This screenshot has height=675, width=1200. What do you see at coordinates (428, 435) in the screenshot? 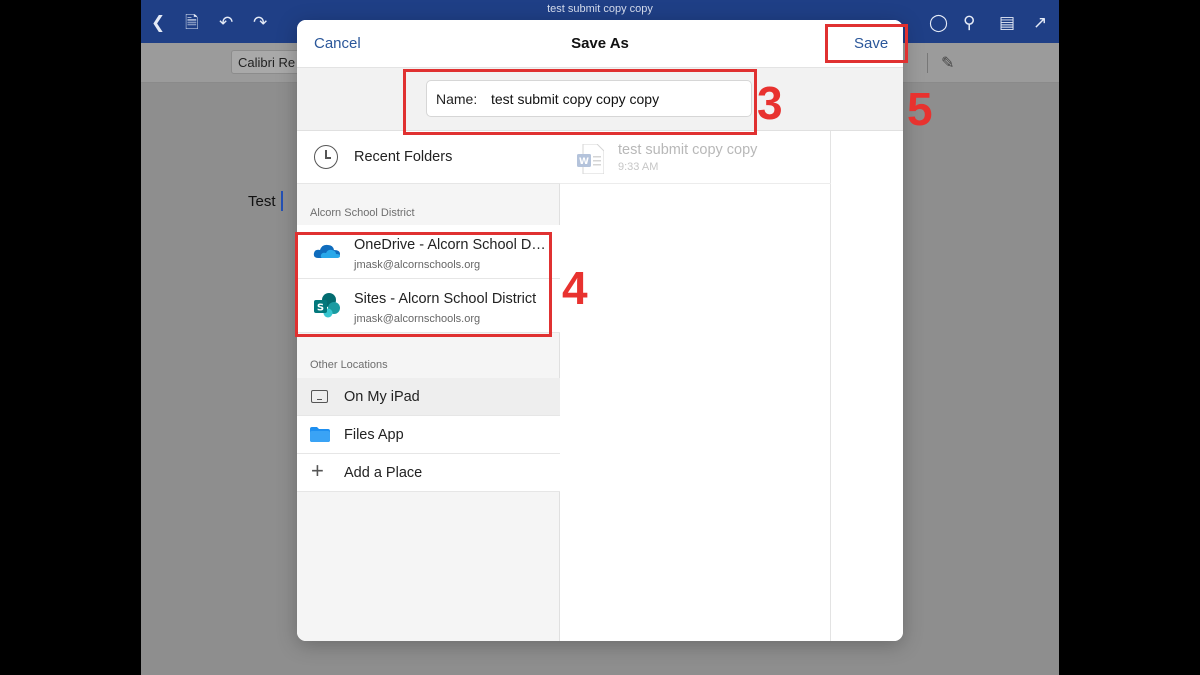
I see `files-app-item: Files App` at bounding box center [428, 435].